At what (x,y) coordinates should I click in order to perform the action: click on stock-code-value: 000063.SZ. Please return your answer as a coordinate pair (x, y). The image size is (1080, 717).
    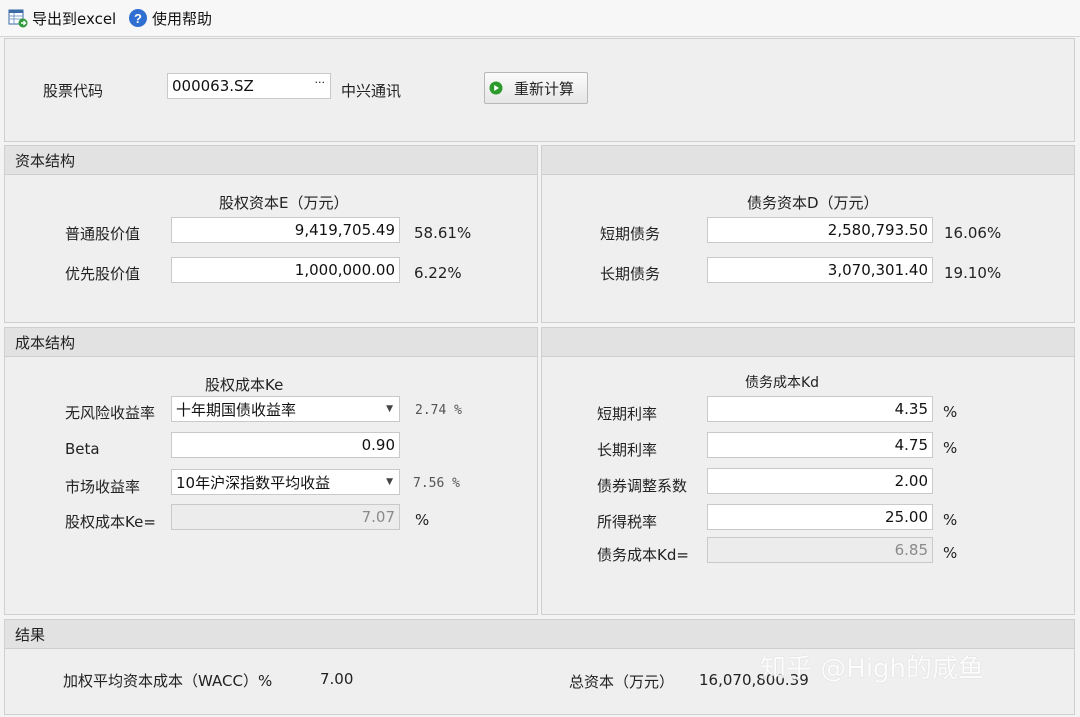
    Looking at the image, I should click on (213, 86).